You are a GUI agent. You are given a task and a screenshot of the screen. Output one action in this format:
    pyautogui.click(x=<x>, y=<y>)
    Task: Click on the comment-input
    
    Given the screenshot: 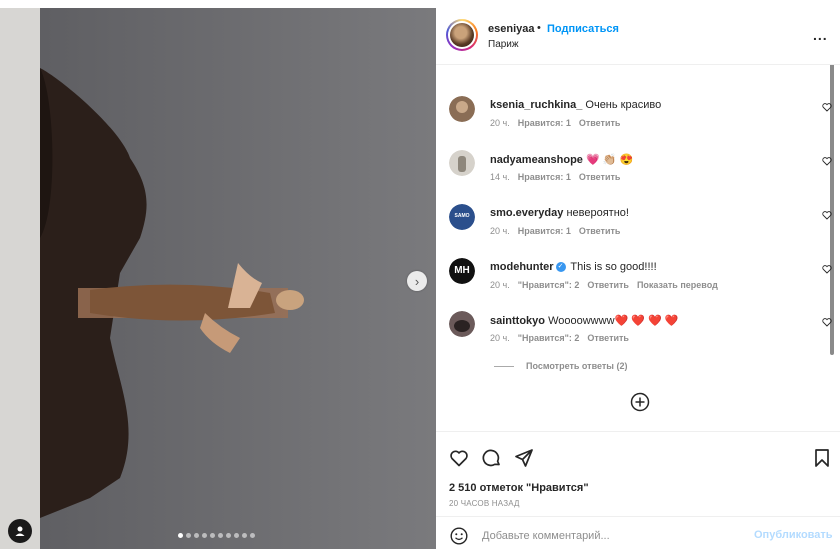 What is the action you would take?
    pyautogui.click(x=612, y=536)
    